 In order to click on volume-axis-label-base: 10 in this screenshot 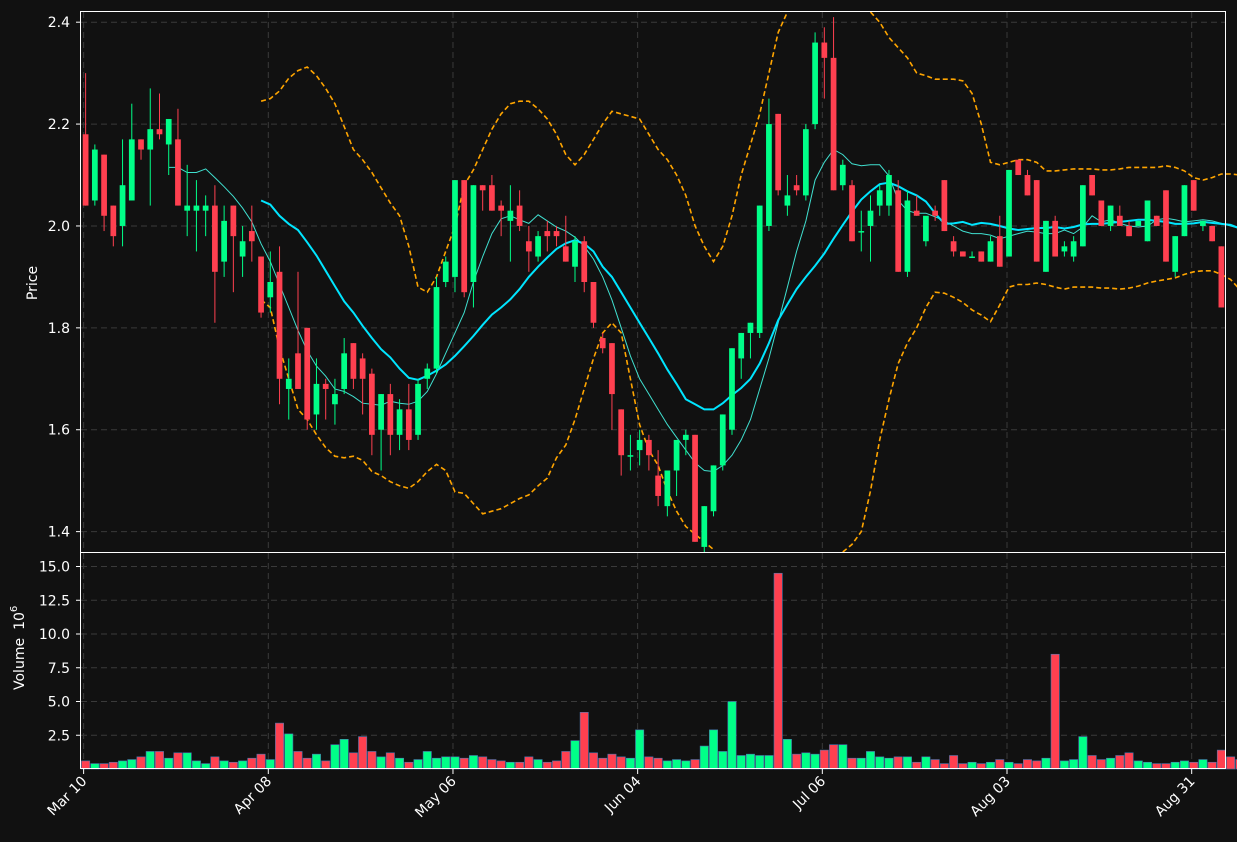, I will do `click(20, 621)`.